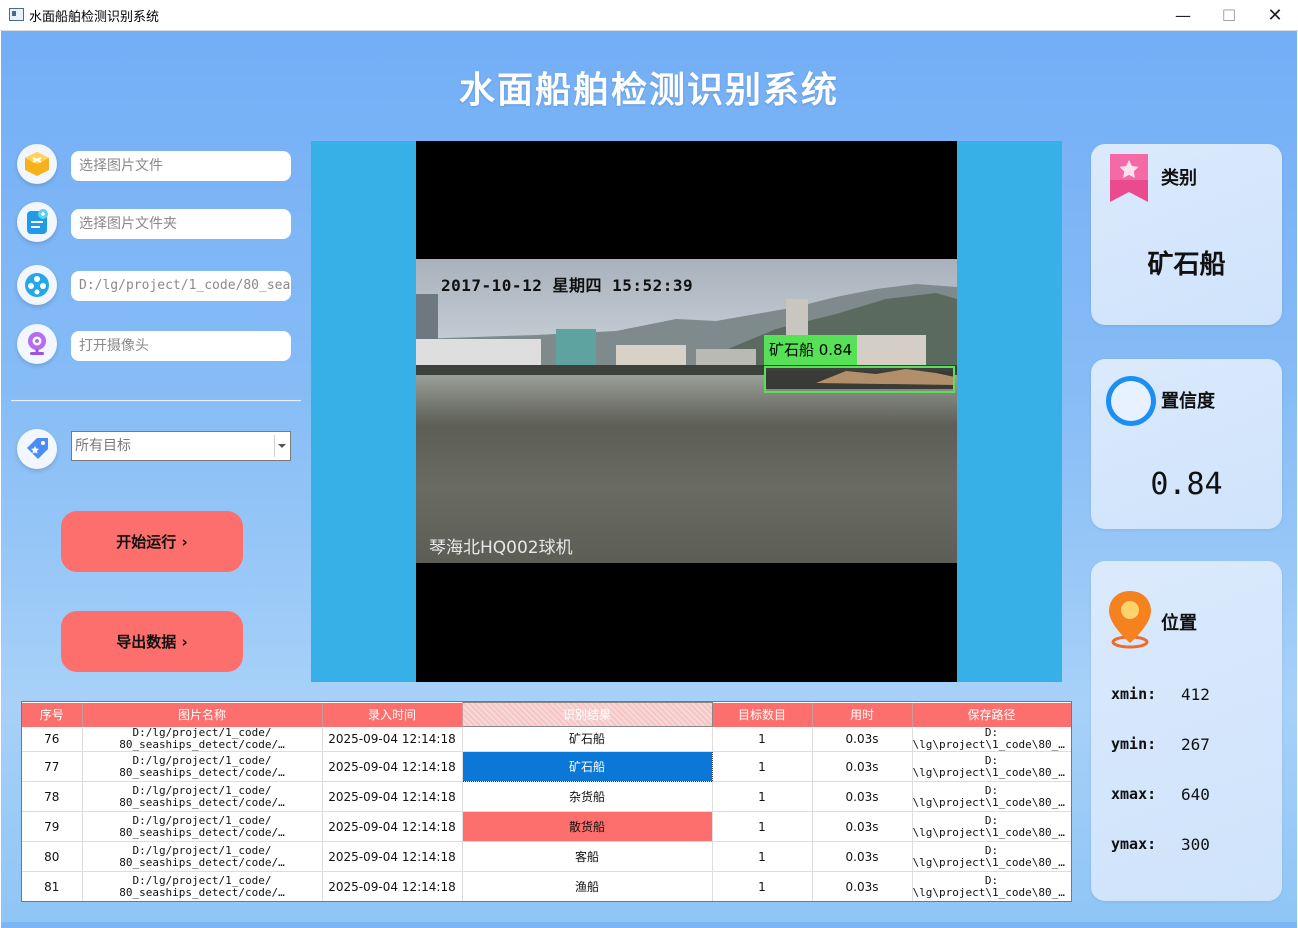  Describe the element at coordinates (202, 714) in the screenshot. I see `header-image-name: 图片名称` at that location.